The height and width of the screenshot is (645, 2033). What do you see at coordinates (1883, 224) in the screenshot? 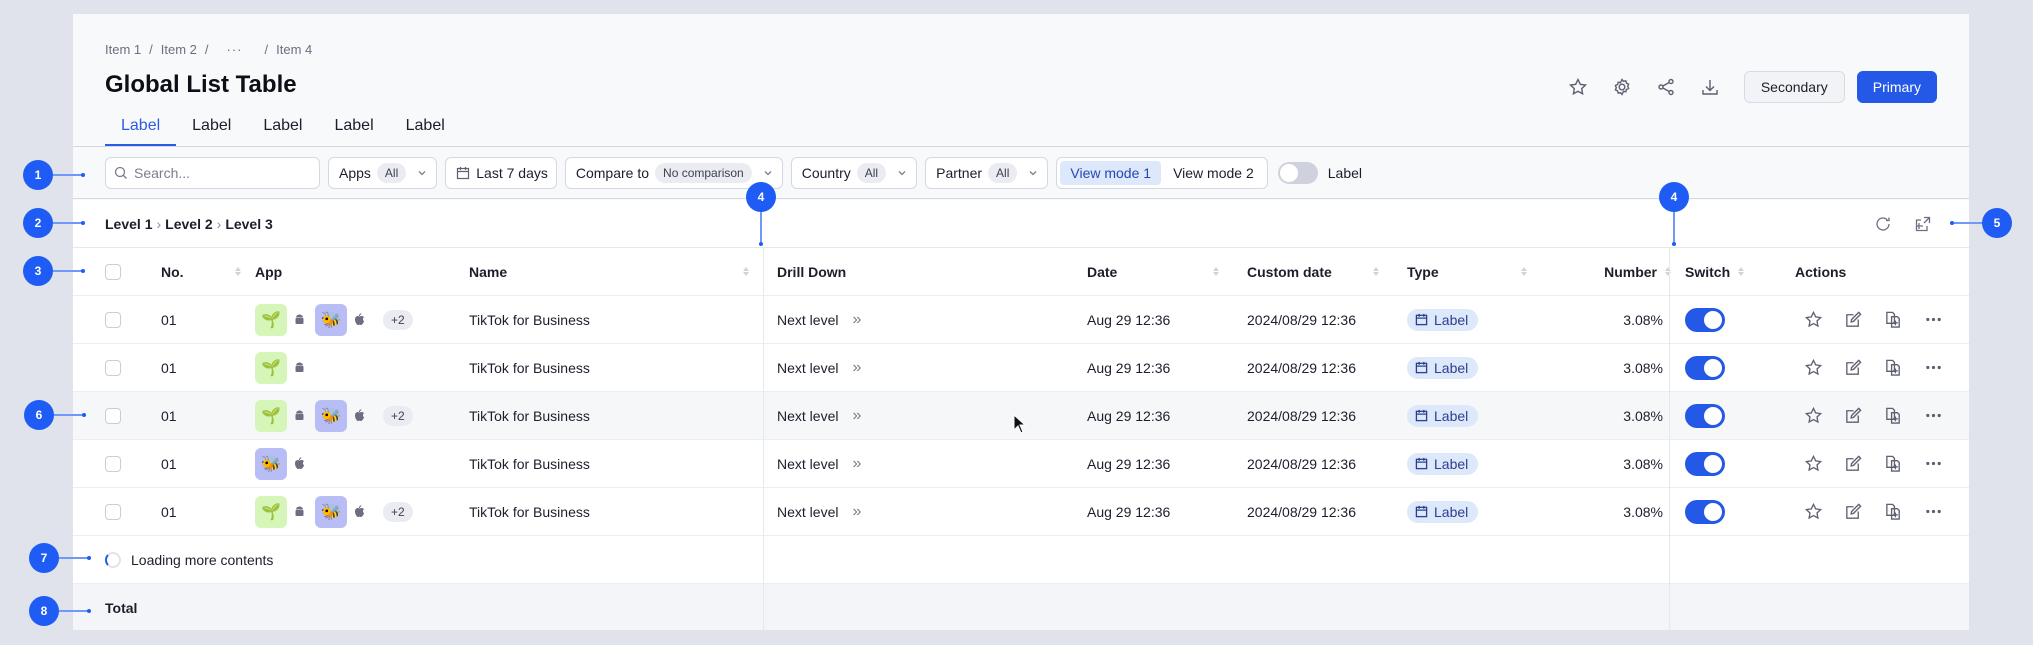
I see `refresh-icon` at bounding box center [1883, 224].